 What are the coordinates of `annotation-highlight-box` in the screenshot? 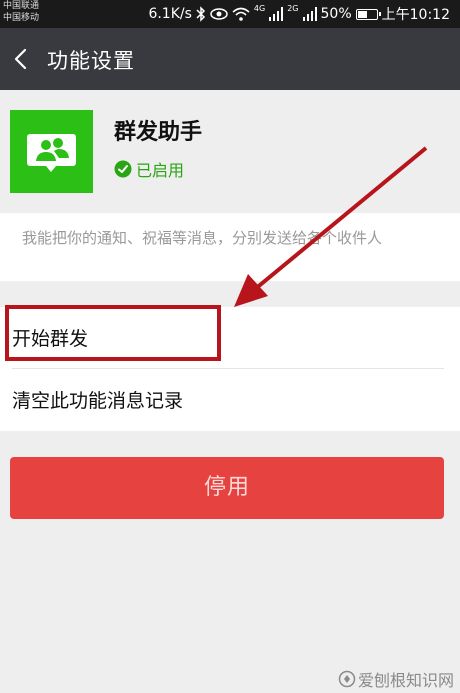 It's located at (113, 333).